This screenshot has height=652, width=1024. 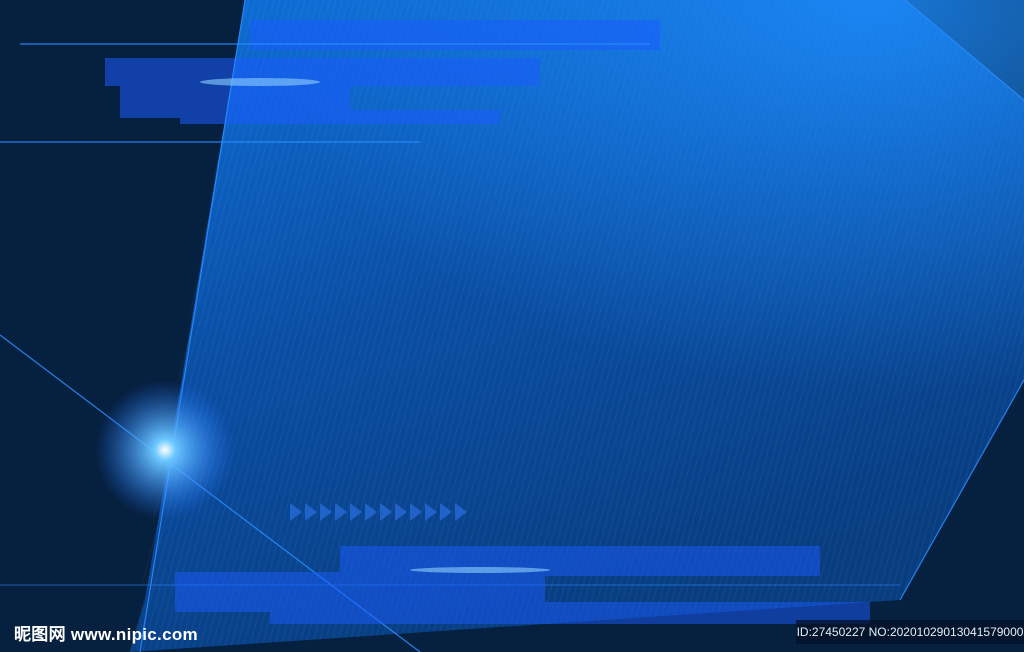 I want to click on nipic-watermark: 昵图网 www.nipic.com, so click(x=106, y=634).